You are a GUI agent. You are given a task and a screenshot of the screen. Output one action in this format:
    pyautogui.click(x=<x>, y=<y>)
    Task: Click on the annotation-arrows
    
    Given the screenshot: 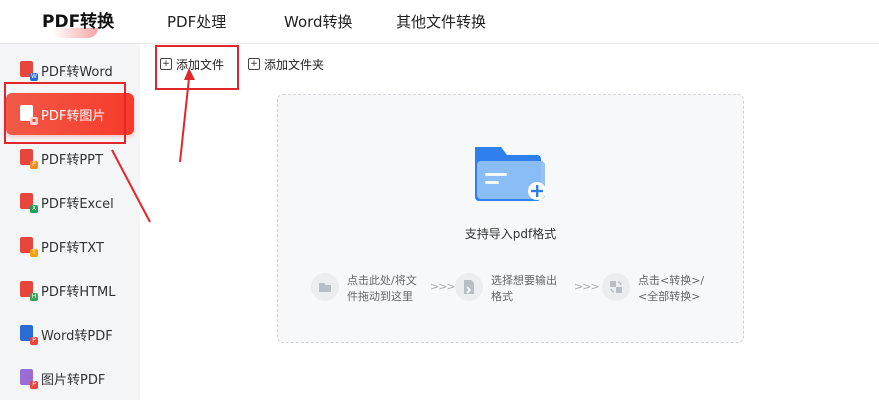 What is the action you would take?
    pyautogui.click(x=153, y=145)
    